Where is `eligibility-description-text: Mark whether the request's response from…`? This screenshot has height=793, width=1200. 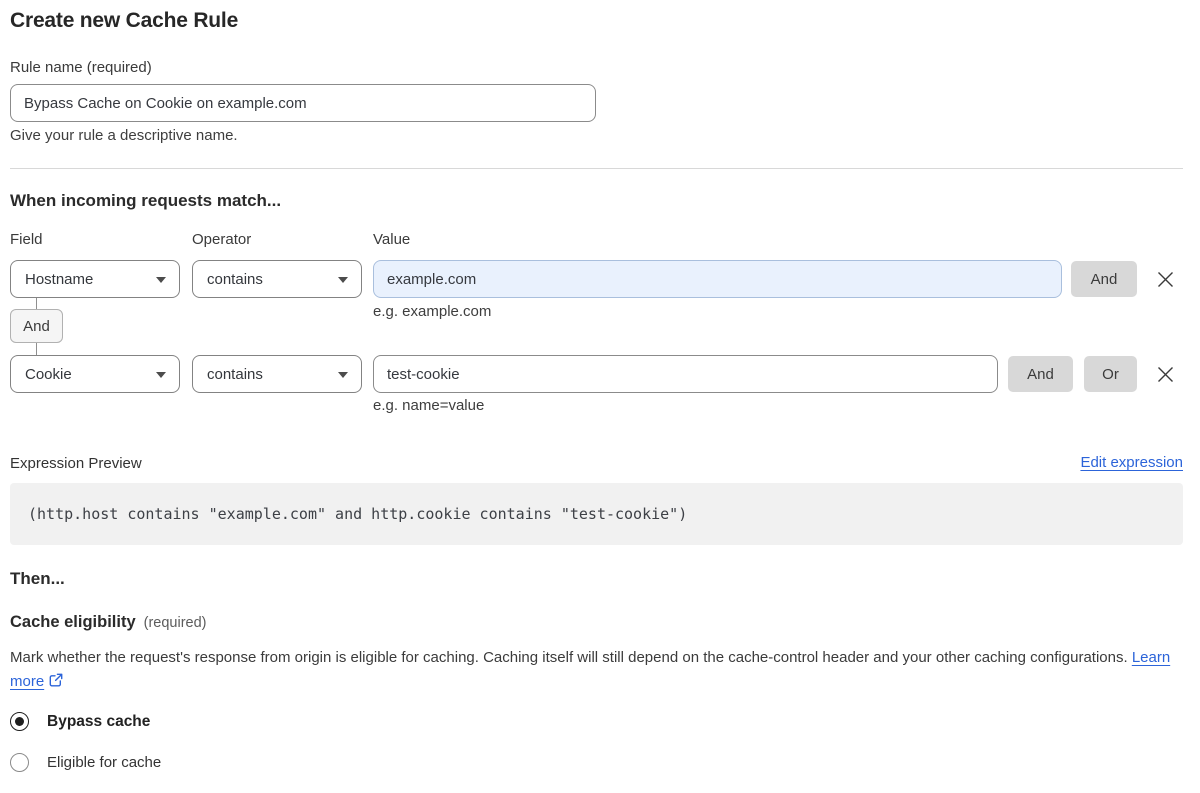
eligibility-description-text: Mark whether the request's response from… is located at coordinates (569, 657).